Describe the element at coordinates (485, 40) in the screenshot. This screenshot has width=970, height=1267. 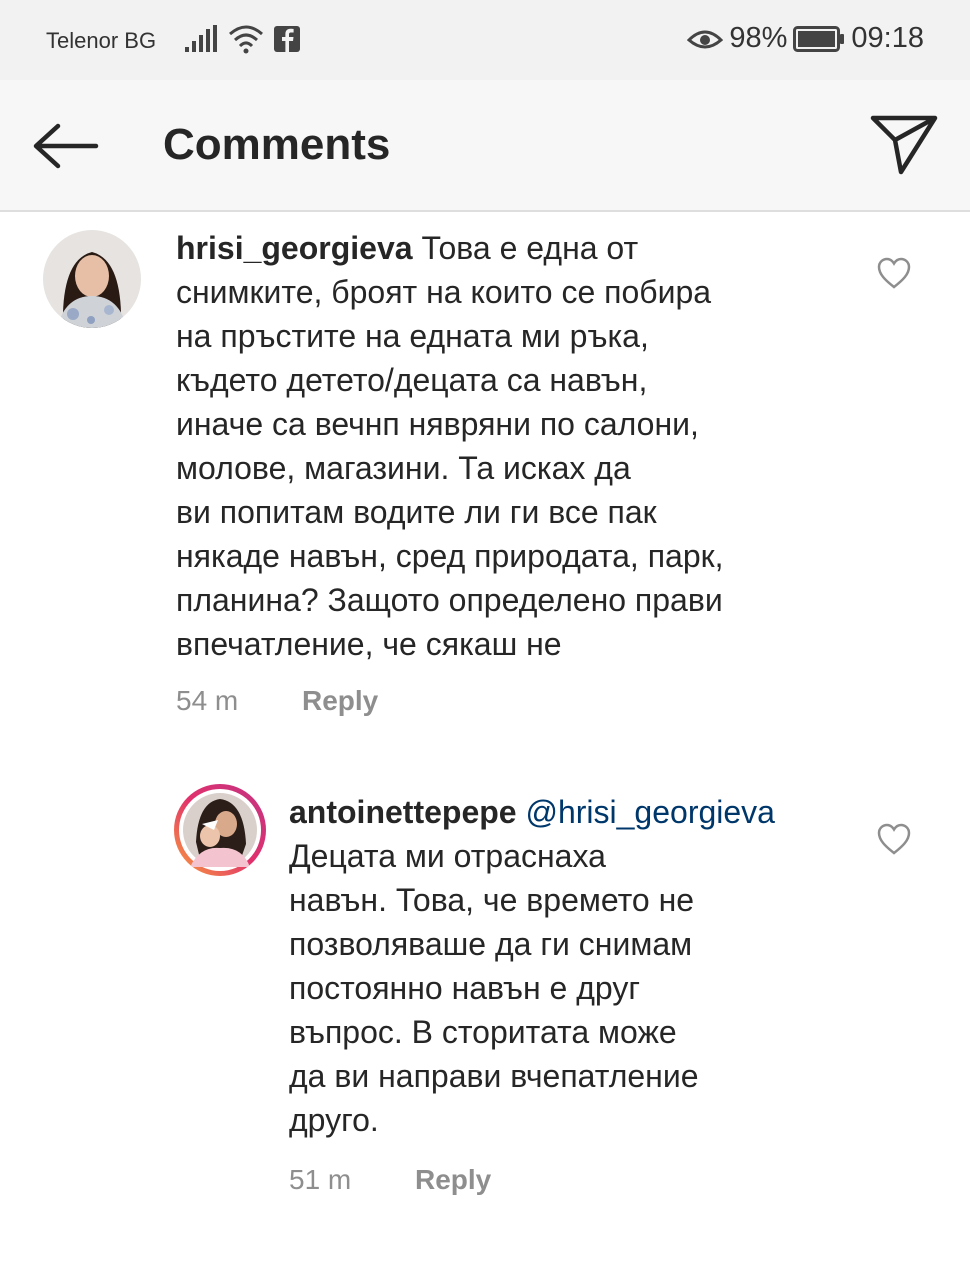
I see `status-bar: Telenor BG 98% 09:18` at that location.